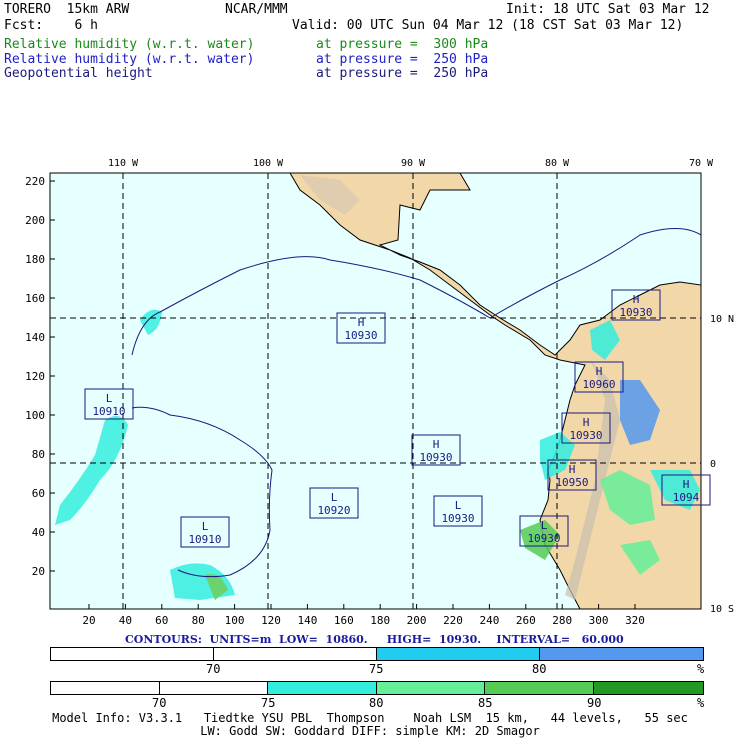 The height and width of the screenshot is (740, 740). What do you see at coordinates (485, 703) in the screenshot?
I see `cbar-300-label-85: 85` at bounding box center [485, 703].